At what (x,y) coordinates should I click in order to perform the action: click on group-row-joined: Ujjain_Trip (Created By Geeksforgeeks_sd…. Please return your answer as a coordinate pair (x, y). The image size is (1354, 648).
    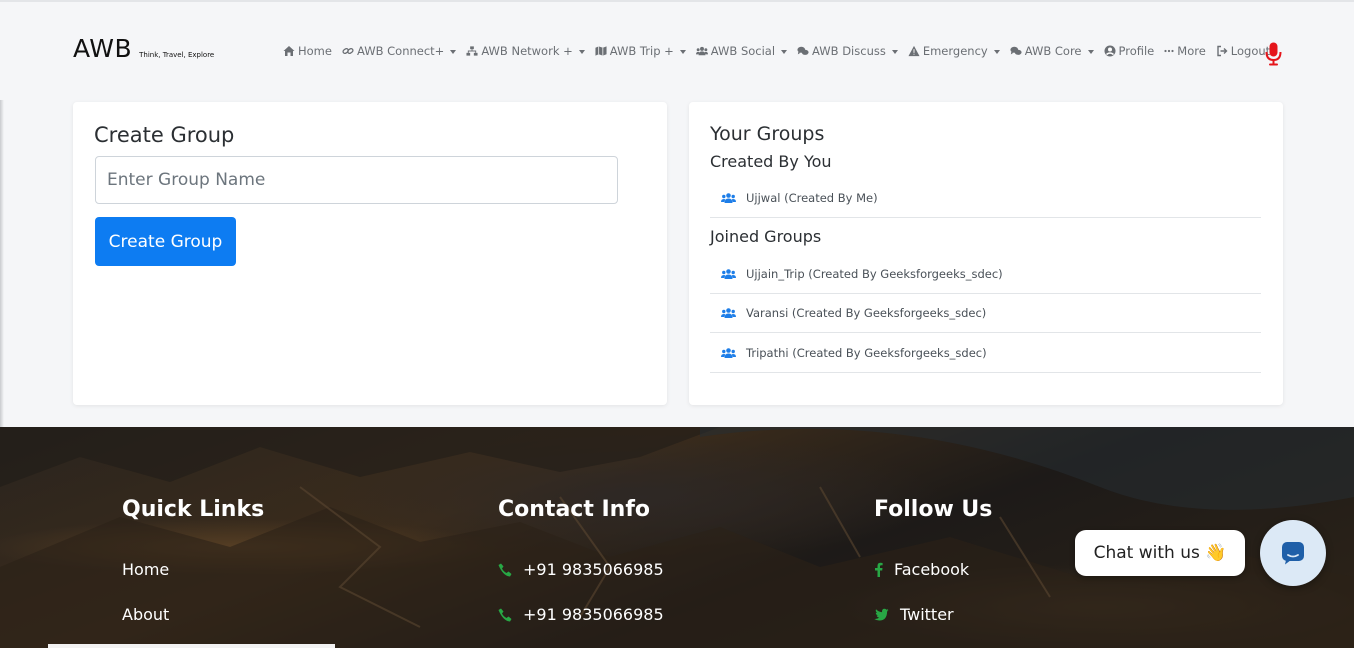
    Looking at the image, I should click on (985, 274).